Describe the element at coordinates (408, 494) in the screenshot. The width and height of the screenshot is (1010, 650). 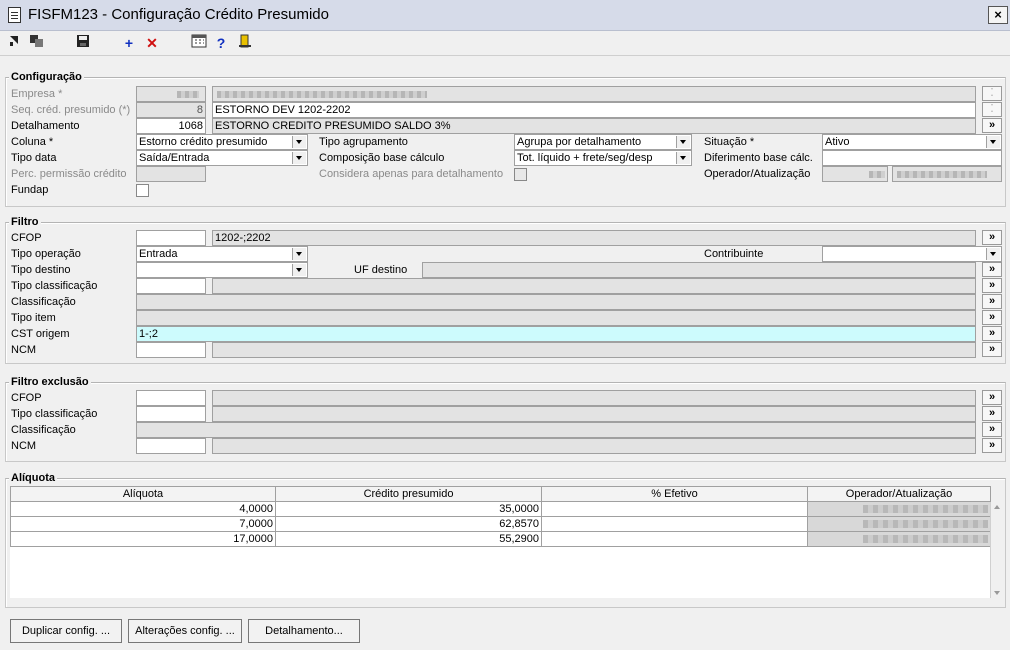
I see `col-credito: Crédito presumido` at that location.